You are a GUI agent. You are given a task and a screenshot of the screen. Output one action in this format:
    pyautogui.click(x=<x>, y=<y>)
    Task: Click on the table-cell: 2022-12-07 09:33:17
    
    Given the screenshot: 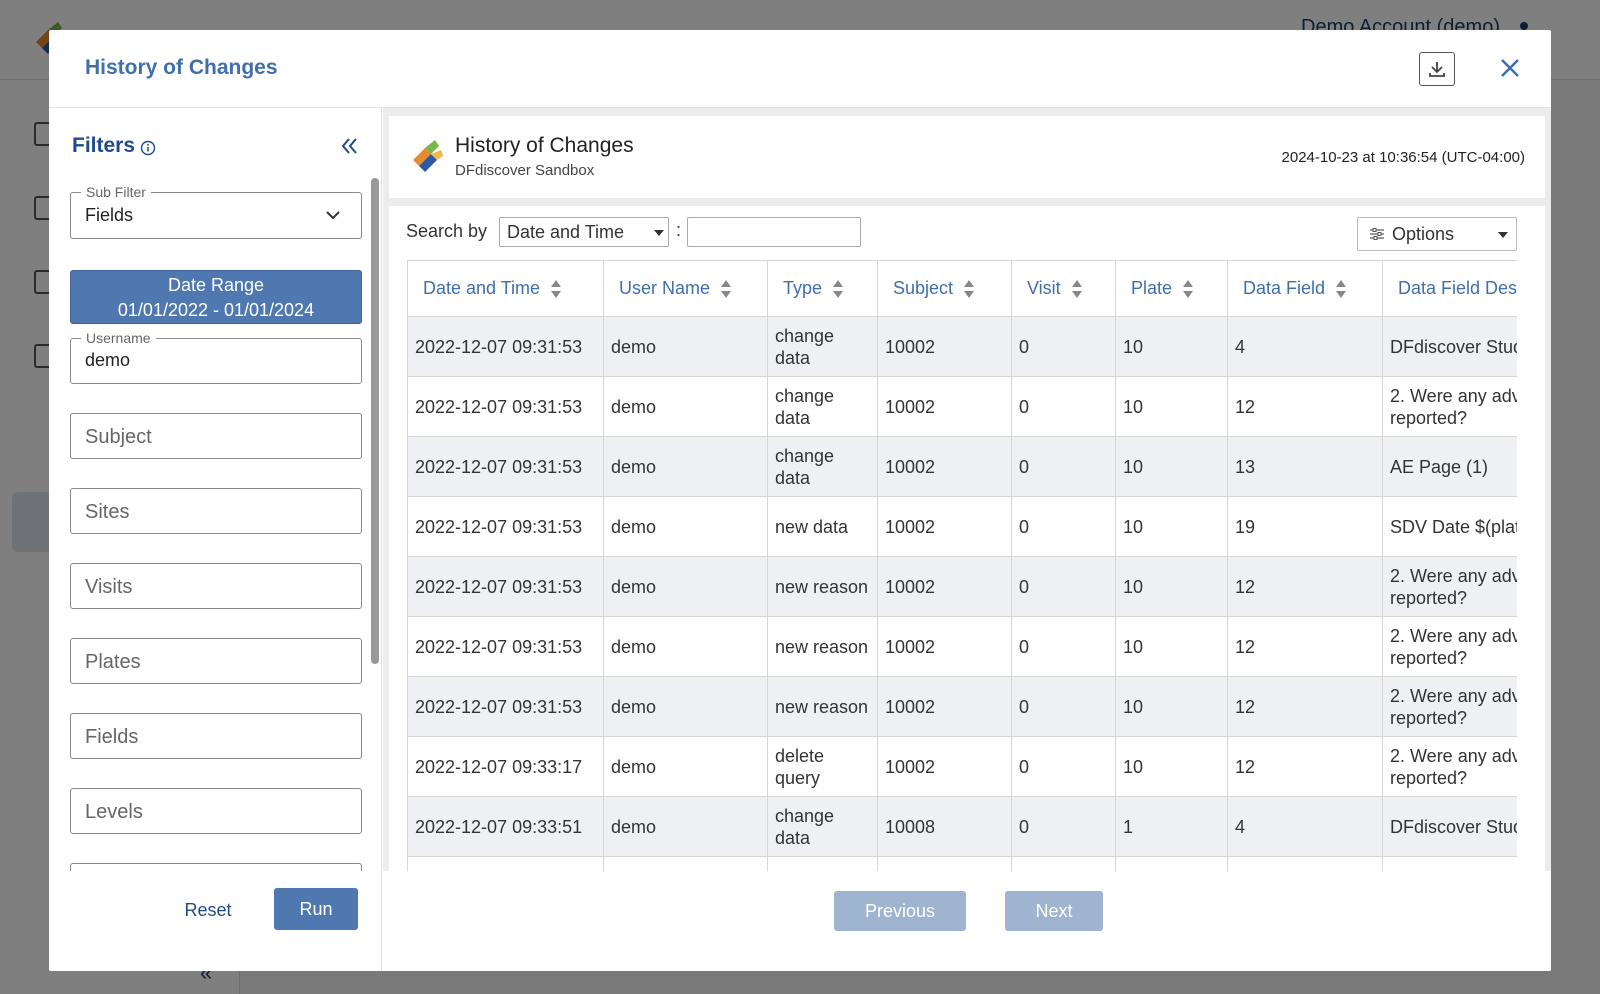 What is the action you would take?
    pyautogui.click(x=505, y=766)
    